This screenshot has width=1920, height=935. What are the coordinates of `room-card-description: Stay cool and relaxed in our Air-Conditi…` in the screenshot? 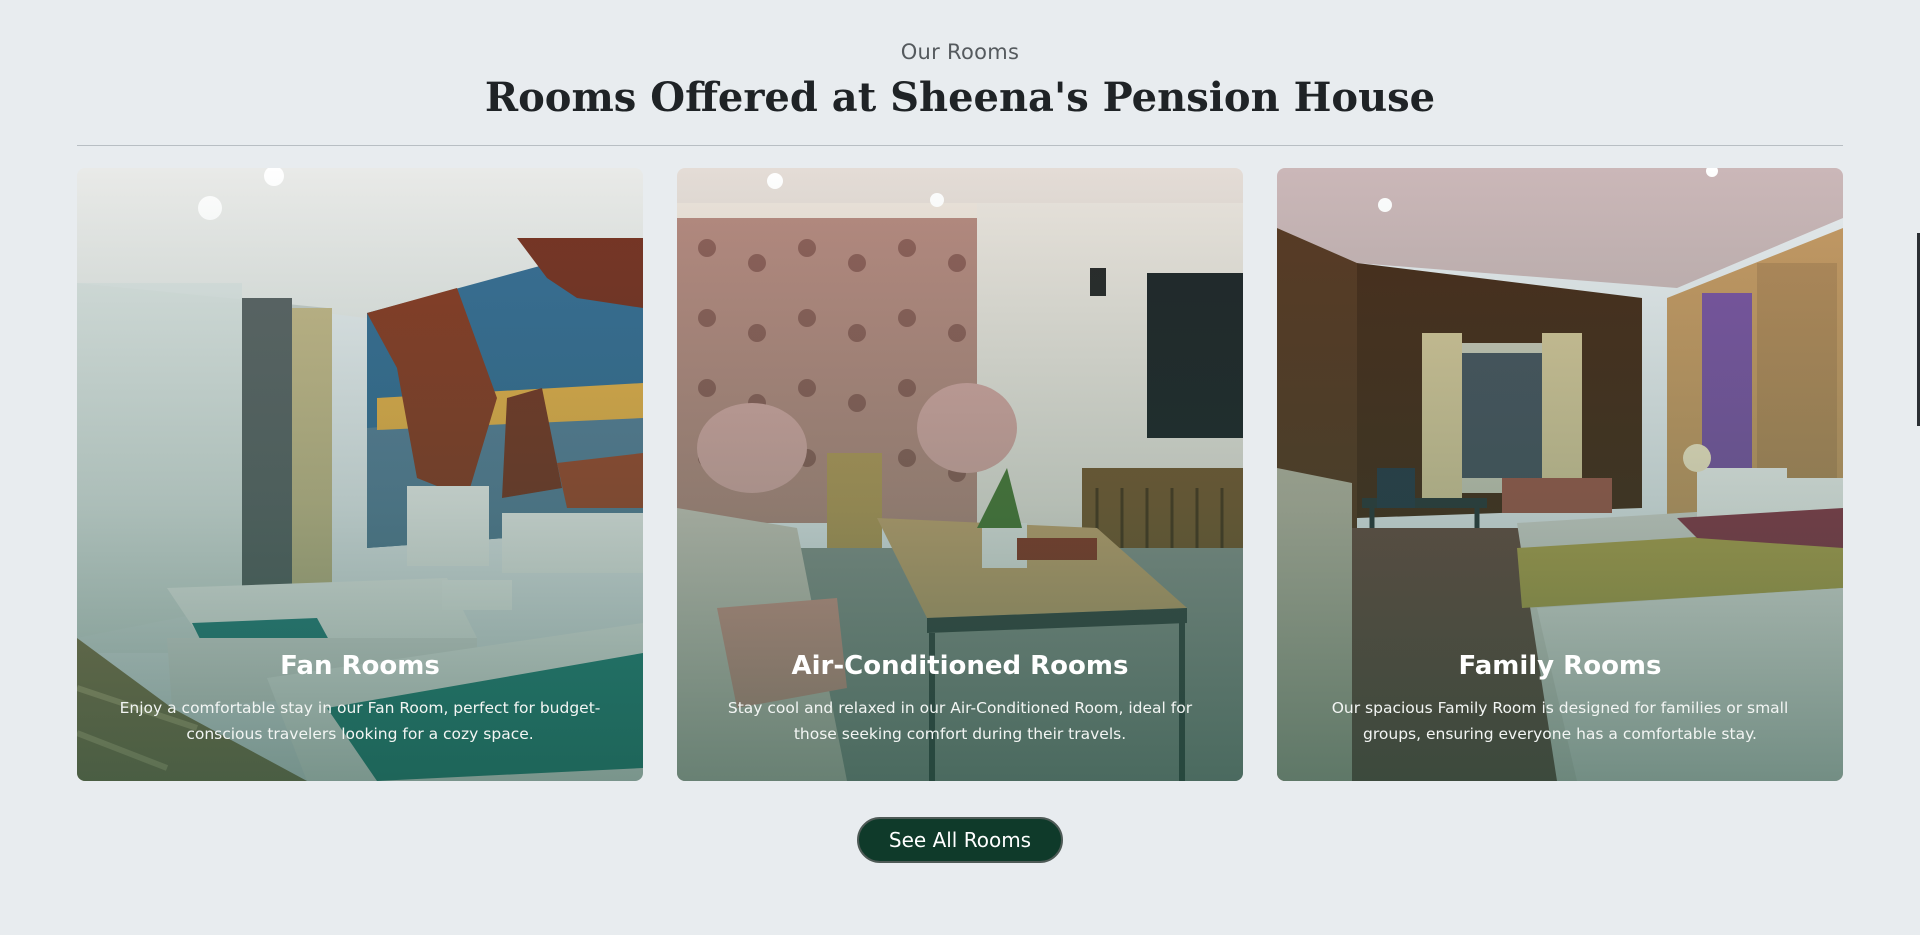 It's located at (960, 721).